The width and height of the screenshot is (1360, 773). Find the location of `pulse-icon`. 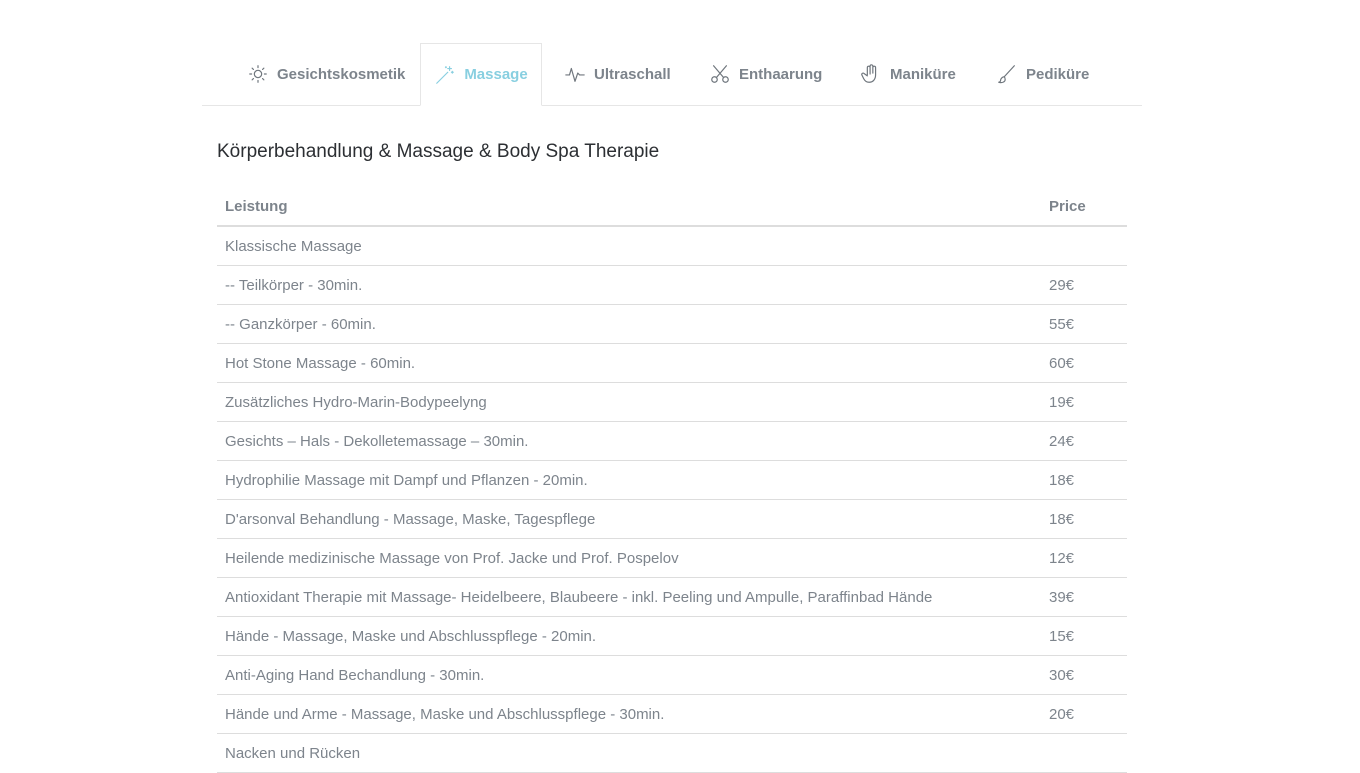

pulse-icon is located at coordinates (575, 74).